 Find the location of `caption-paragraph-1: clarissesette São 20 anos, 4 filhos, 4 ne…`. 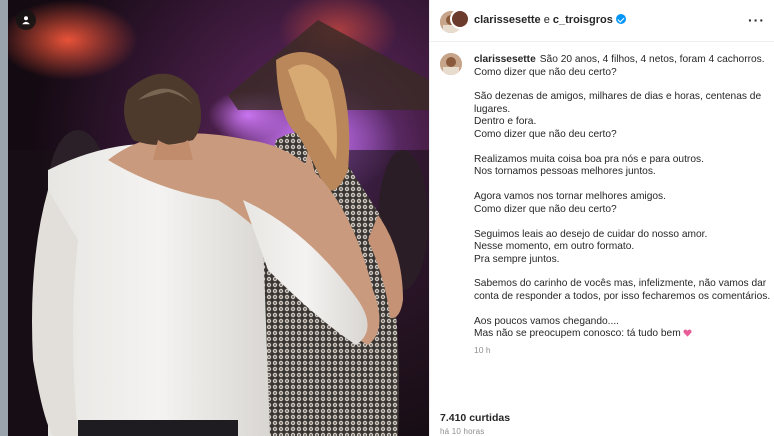

caption-paragraph-1: clarissesette São 20 anos, 4 filhos, 4 ne… is located at coordinates (624, 66).